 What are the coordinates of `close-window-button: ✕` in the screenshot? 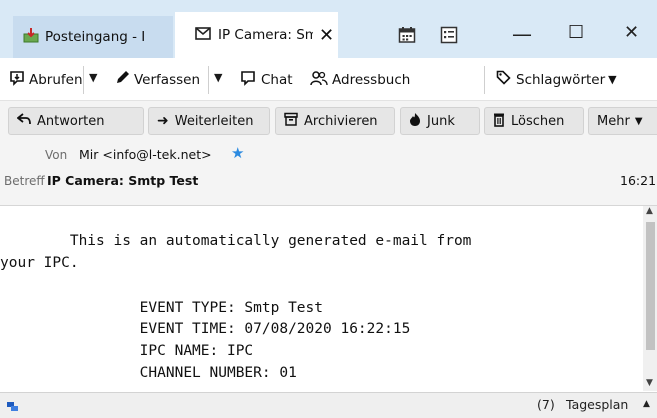 It's located at (631, 32).